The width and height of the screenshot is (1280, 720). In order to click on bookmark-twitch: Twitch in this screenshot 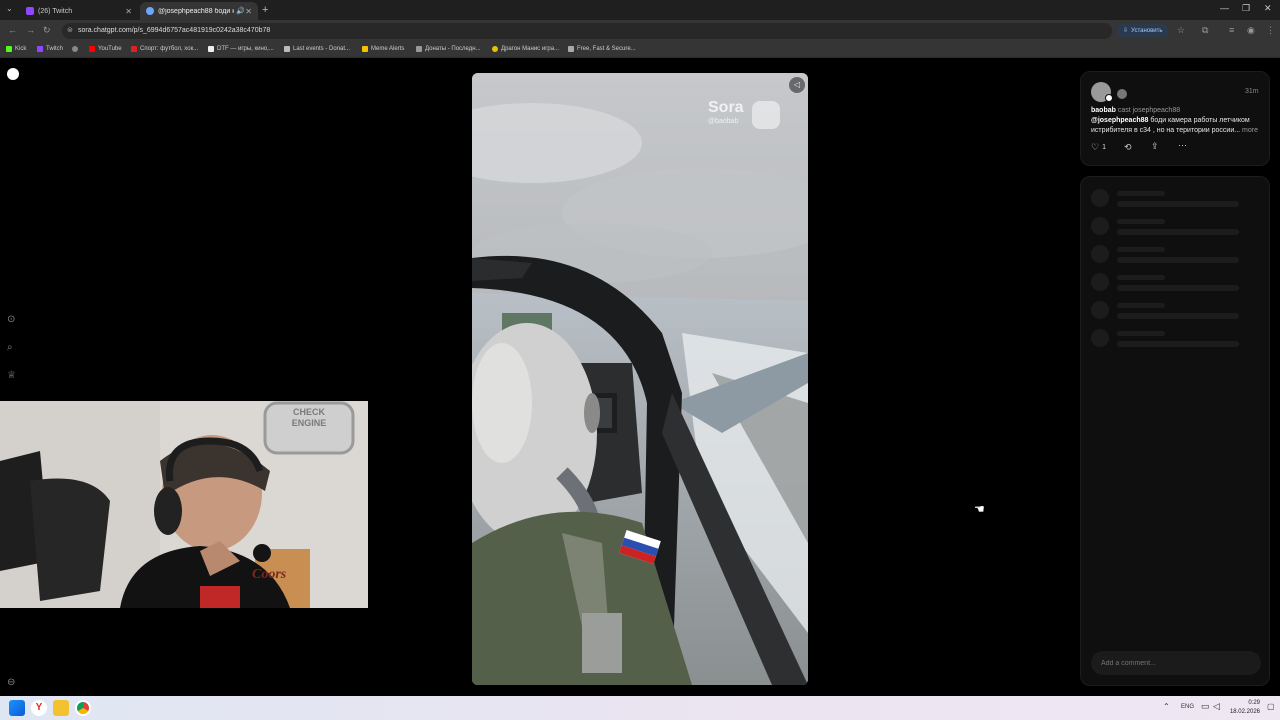, I will do `click(50, 49)`.